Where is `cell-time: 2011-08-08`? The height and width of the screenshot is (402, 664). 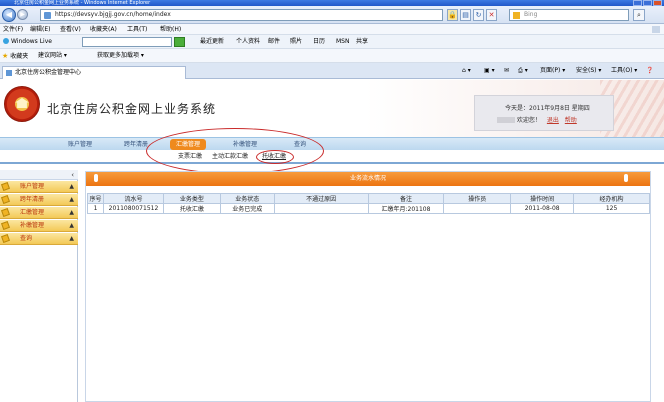 cell-time: 2011-08-08 is located at coordinates (542, 208).